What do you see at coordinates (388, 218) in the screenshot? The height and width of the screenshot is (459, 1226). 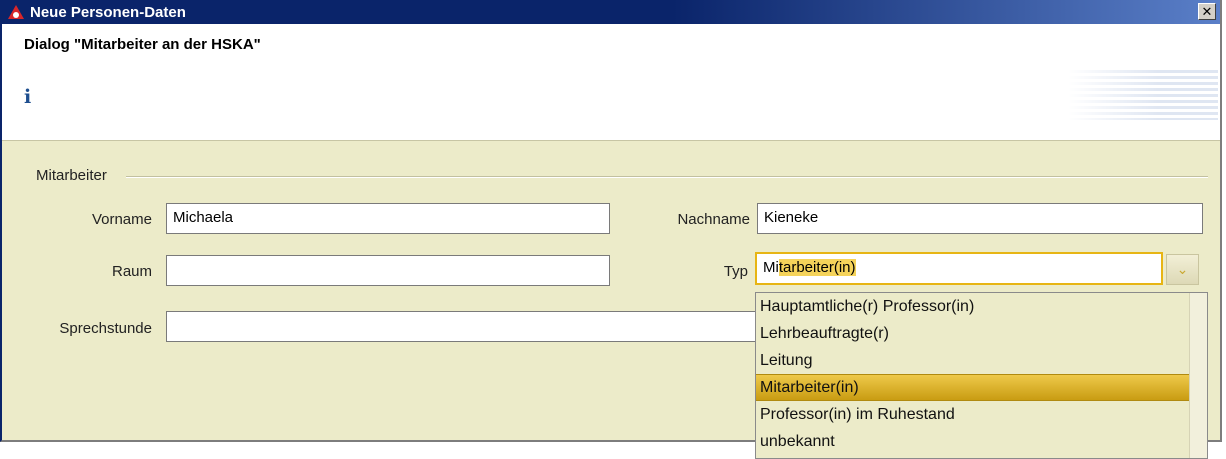 I see `vorname-field: Michaela` at bounding box center [388, 218].